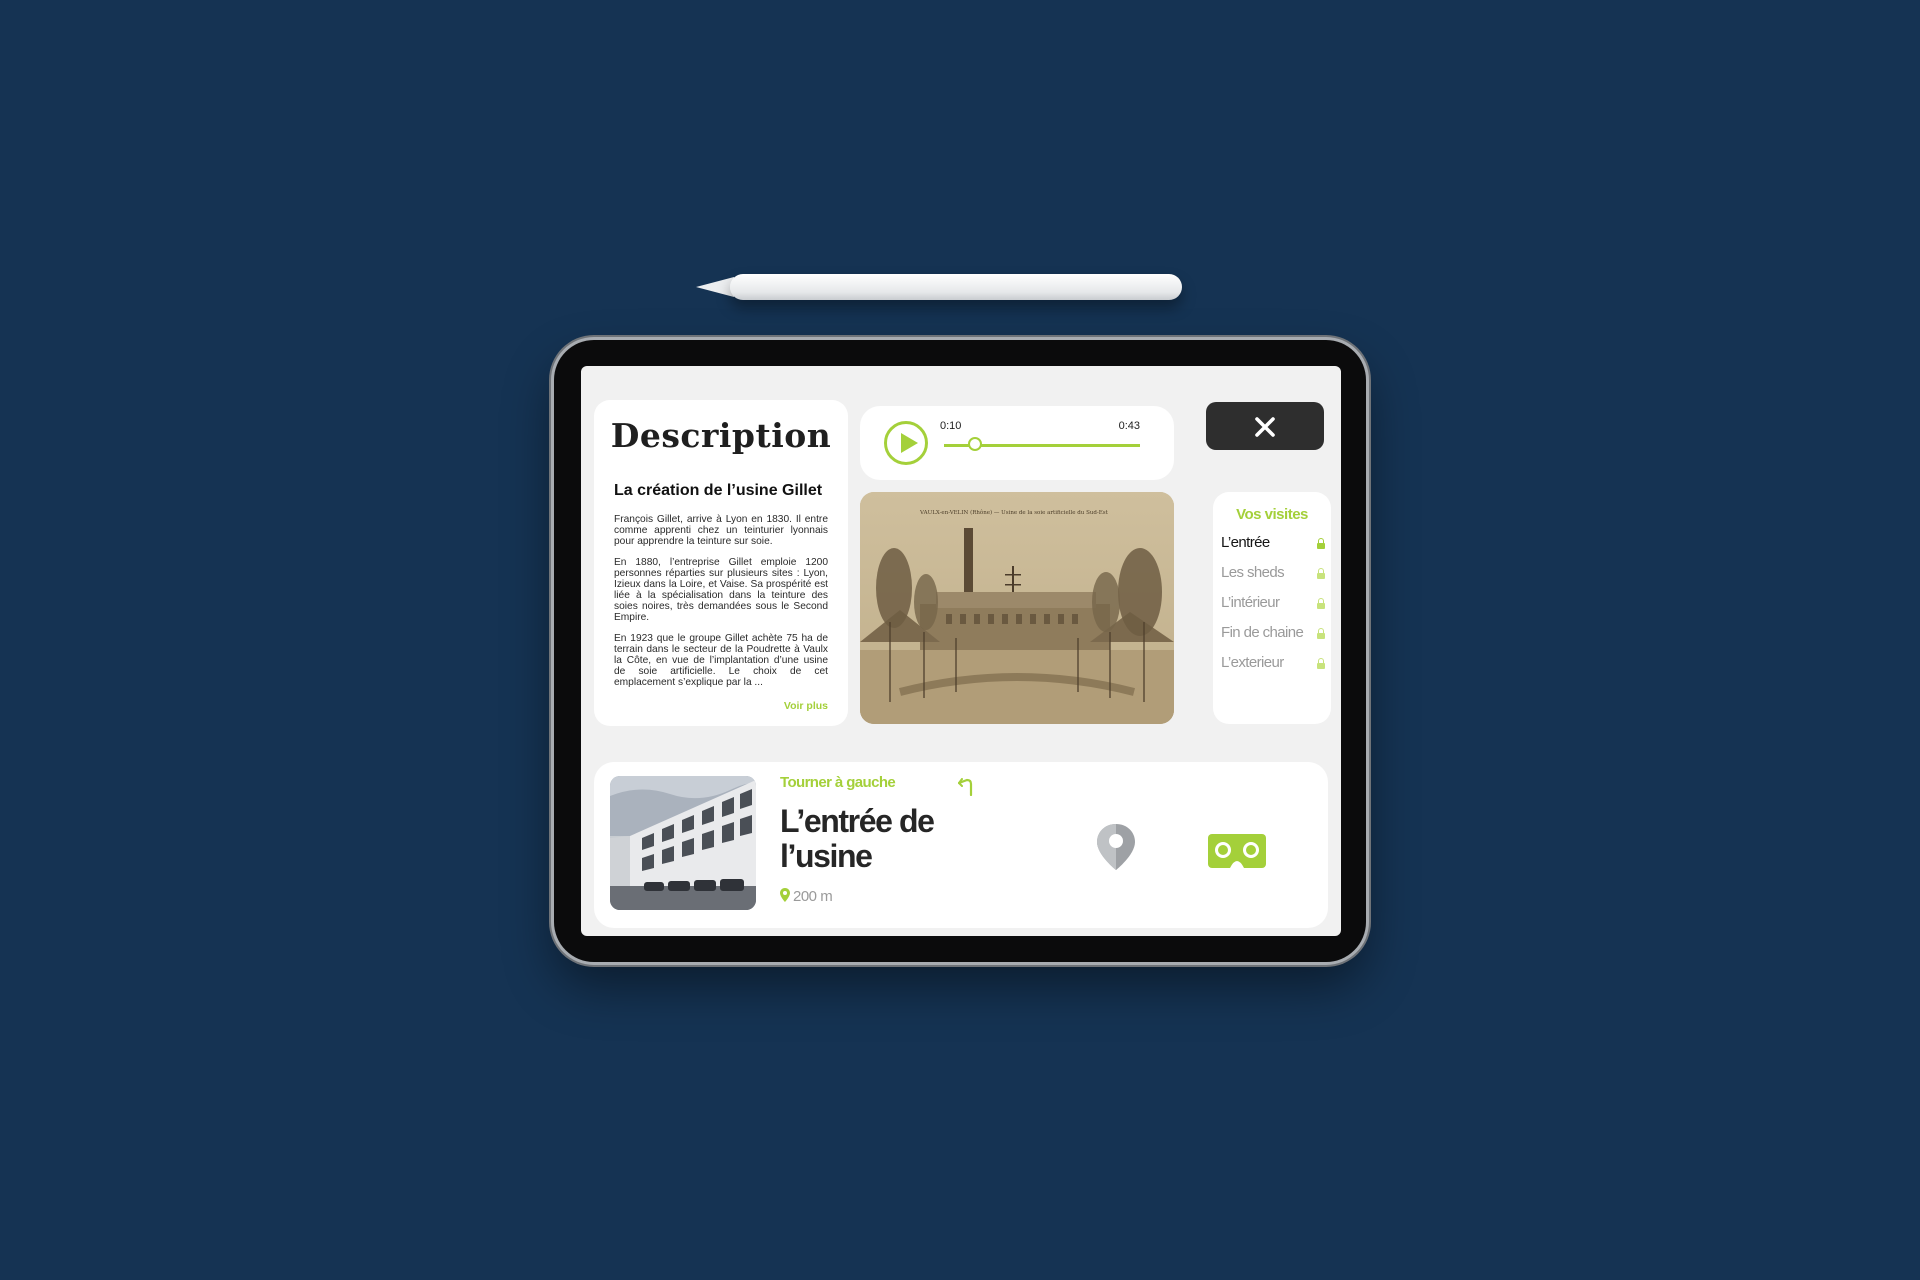  What do you see at coordinates (1273, 545) in the screenshot?
I see `visit-item-entree: L’entrée` at bounding box center [1273, 545].